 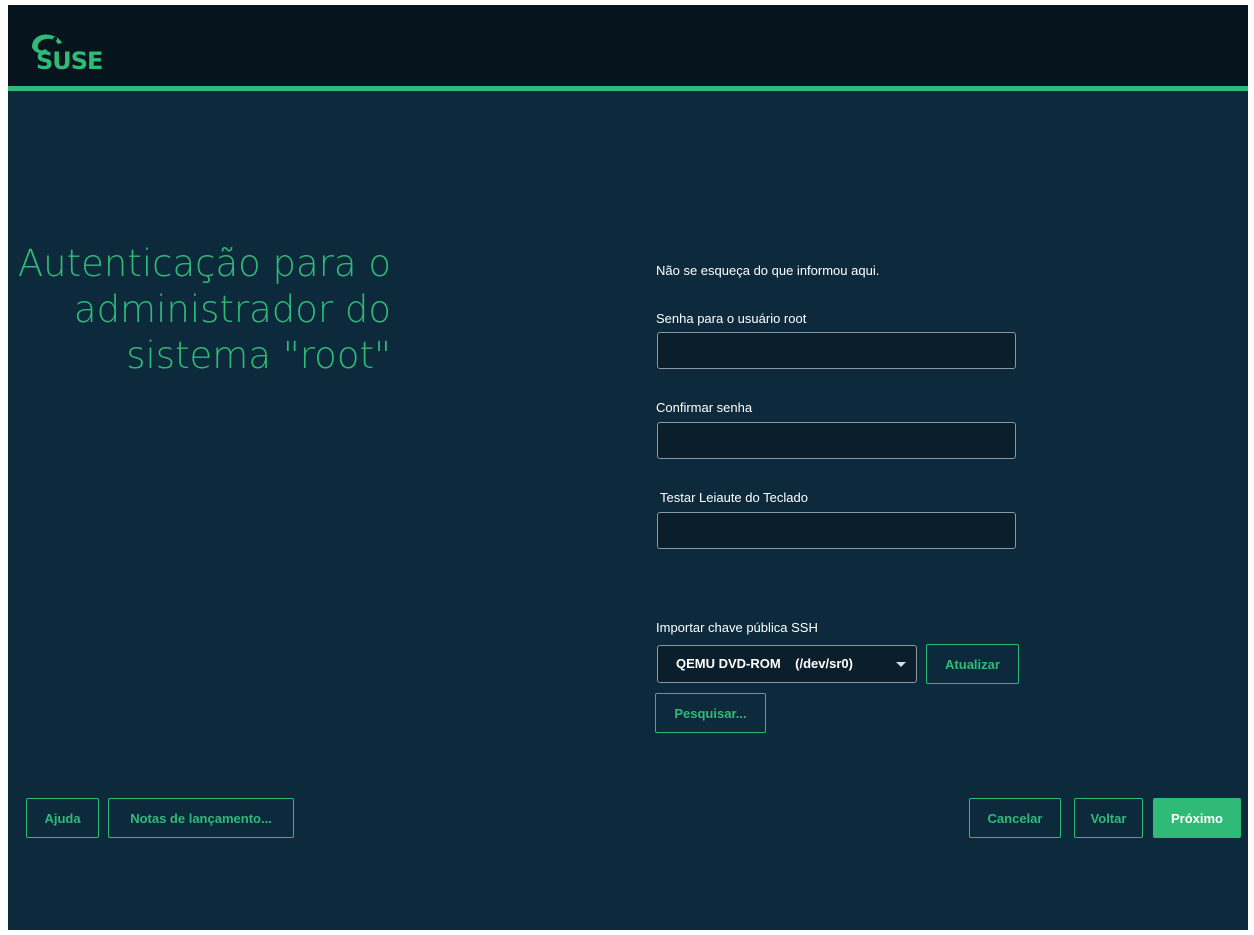 What do you see at coordinates (901, 664) in the screenshot?
I see `chevron-down-icon` at bounding box center [901, 664].